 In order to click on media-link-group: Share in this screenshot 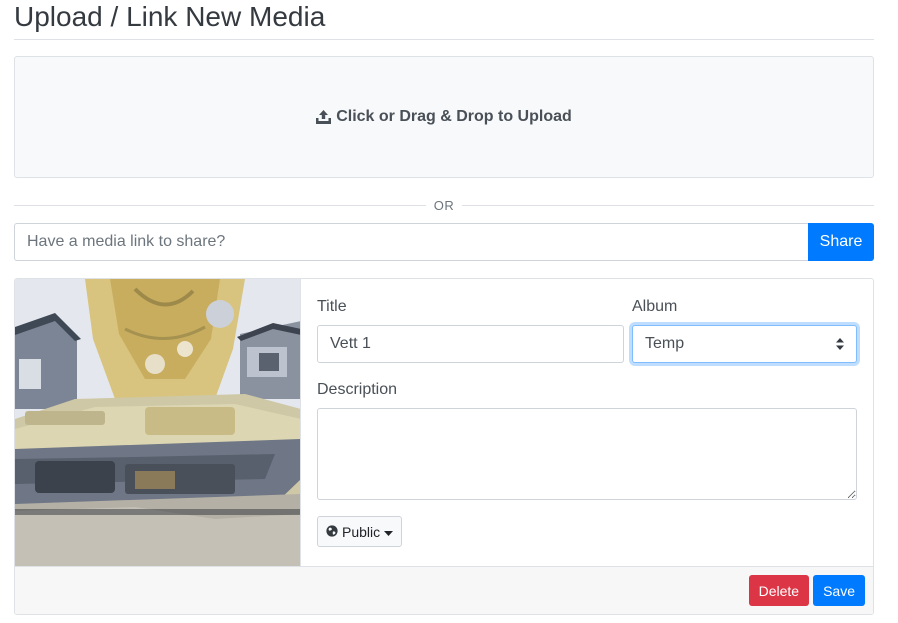, I will do `click(444, 242)`.